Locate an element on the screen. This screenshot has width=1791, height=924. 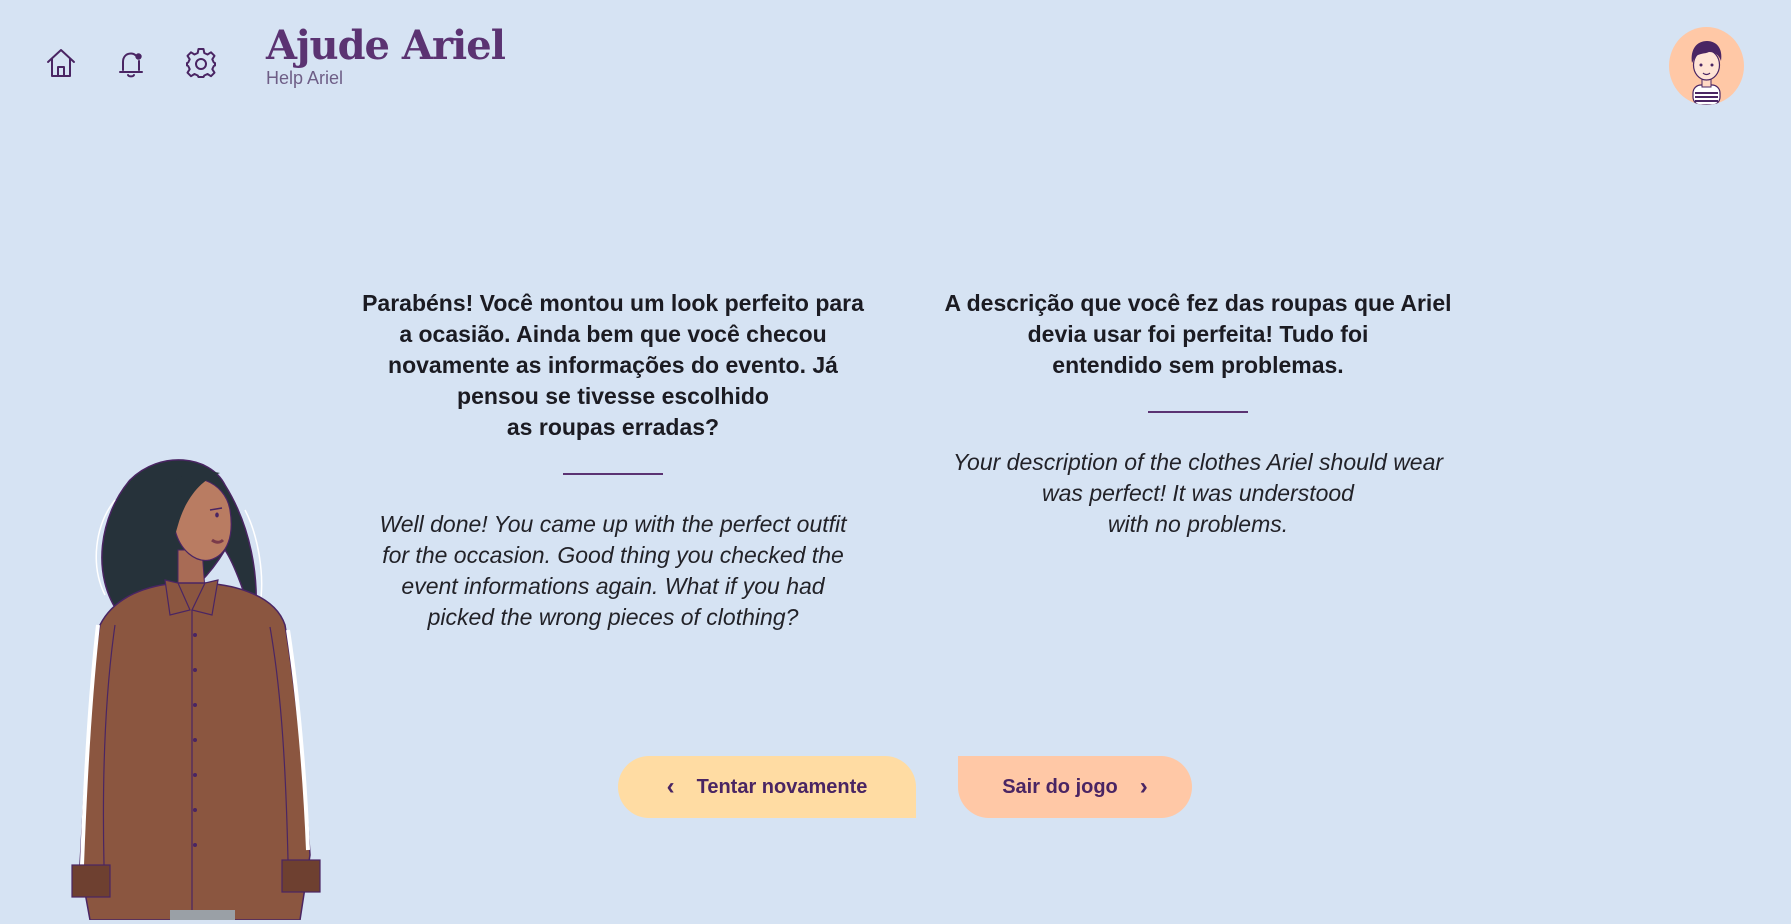
retry-button: ‹ Tentar novamente is located at coordinates (767, 787).